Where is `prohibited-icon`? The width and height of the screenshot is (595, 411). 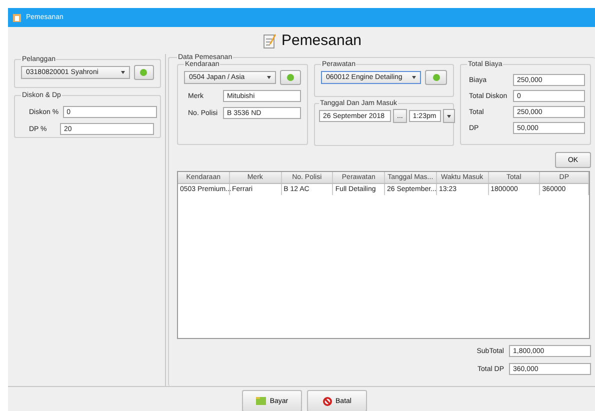 prohibited-icon is located at coordinates (327, 401).